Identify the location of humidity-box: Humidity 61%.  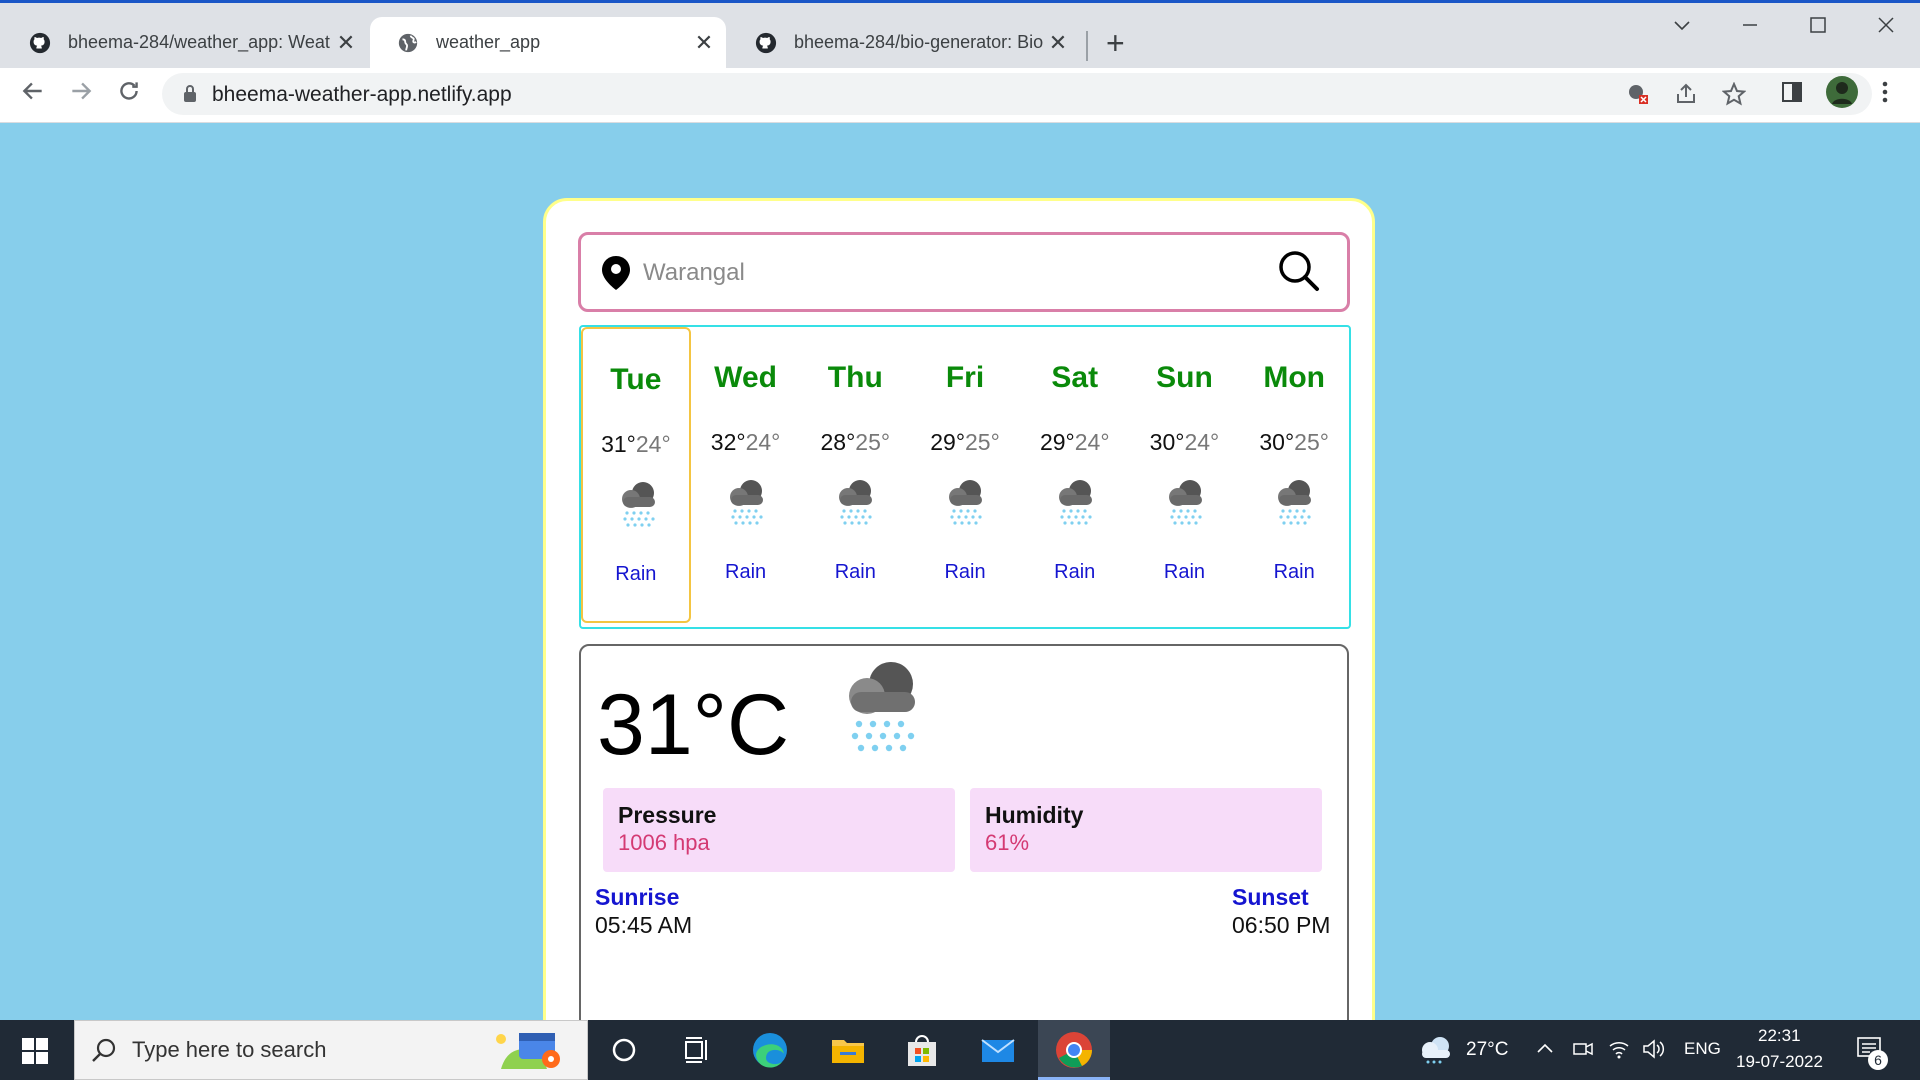
(1146, 830).